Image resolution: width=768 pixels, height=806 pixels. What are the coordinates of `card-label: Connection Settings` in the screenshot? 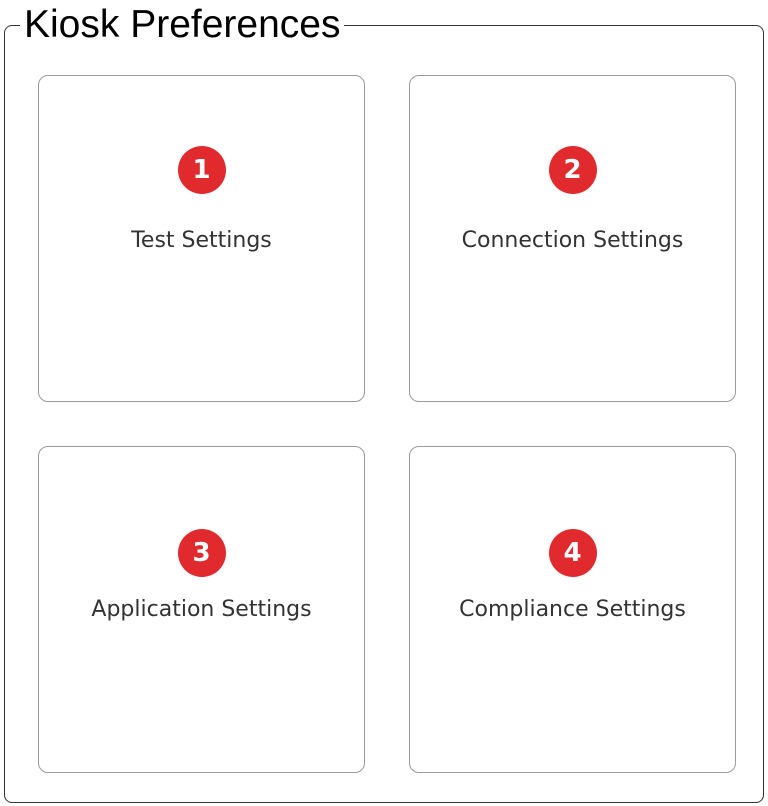 It's located at (572, 240).